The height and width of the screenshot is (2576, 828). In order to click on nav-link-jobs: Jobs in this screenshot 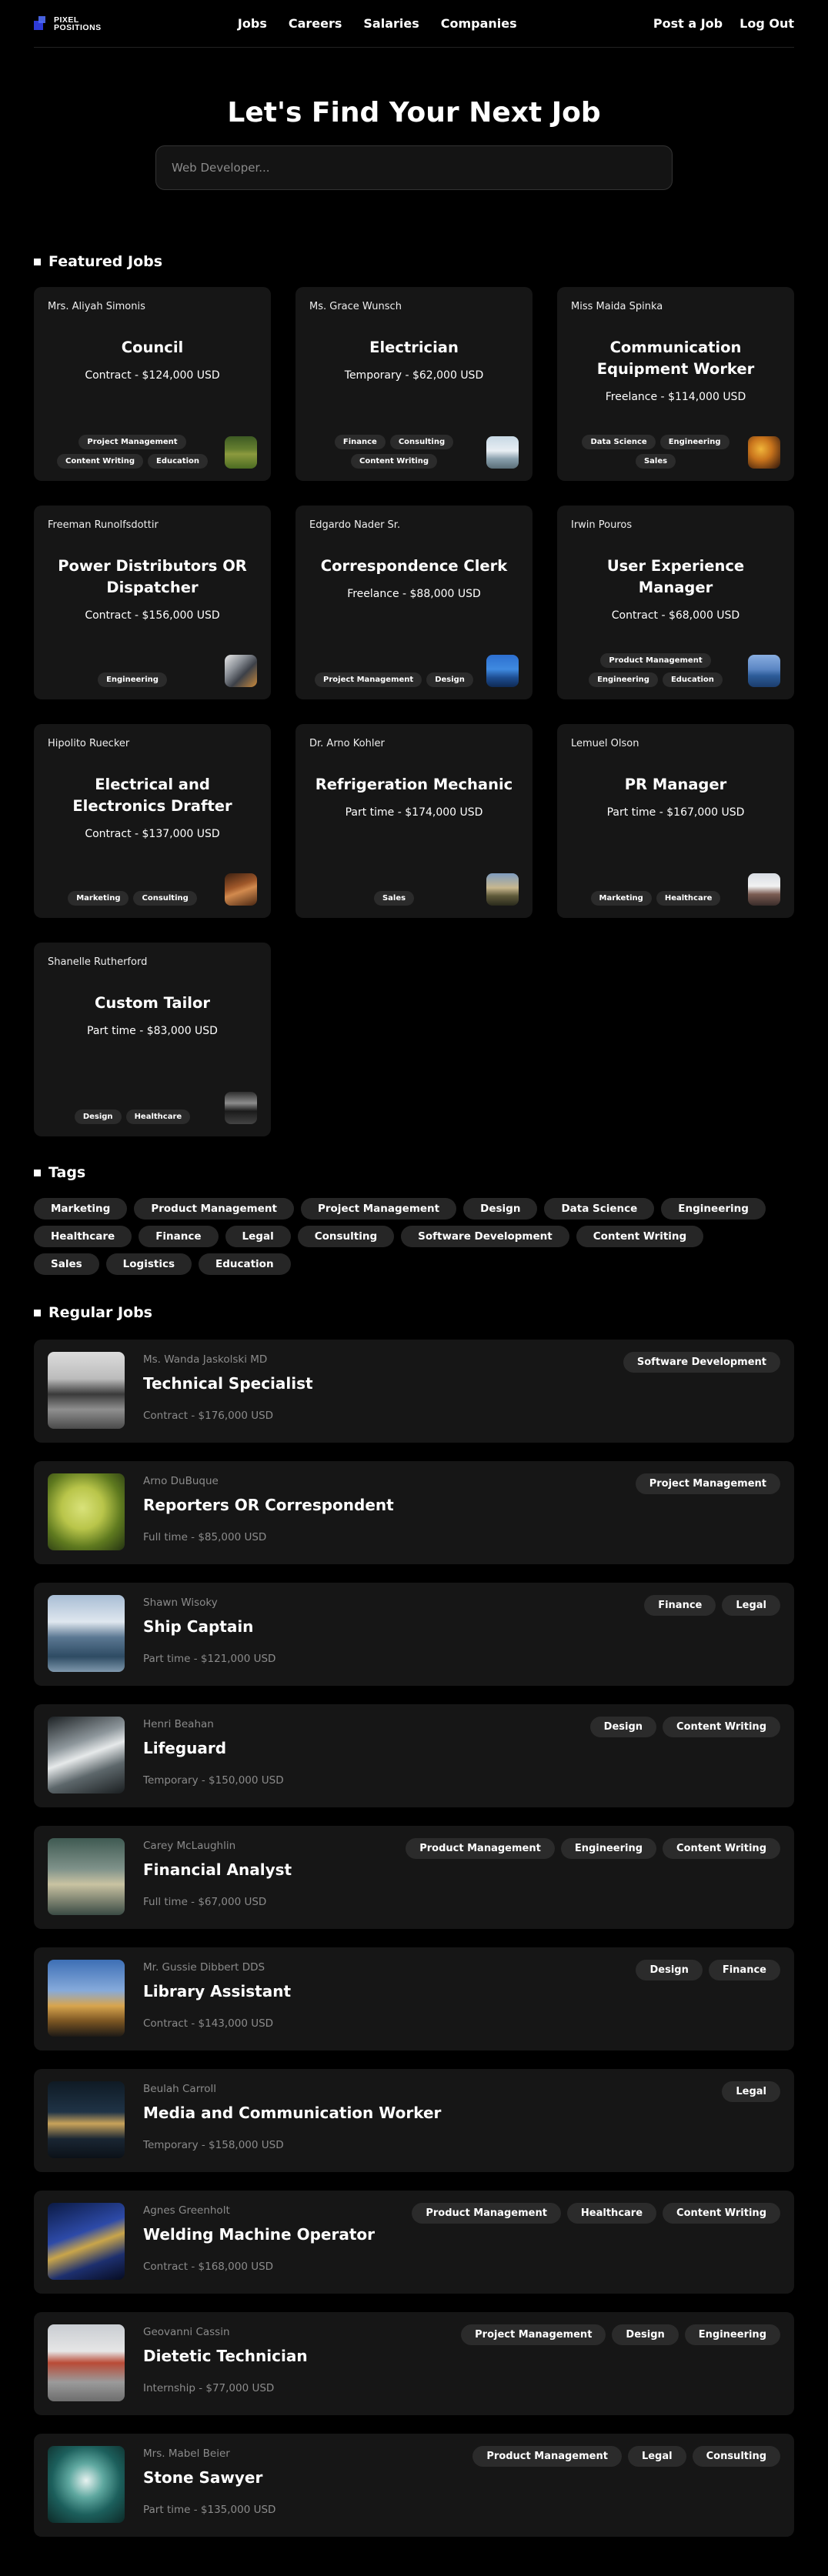, I will do `click(252, 24)`.